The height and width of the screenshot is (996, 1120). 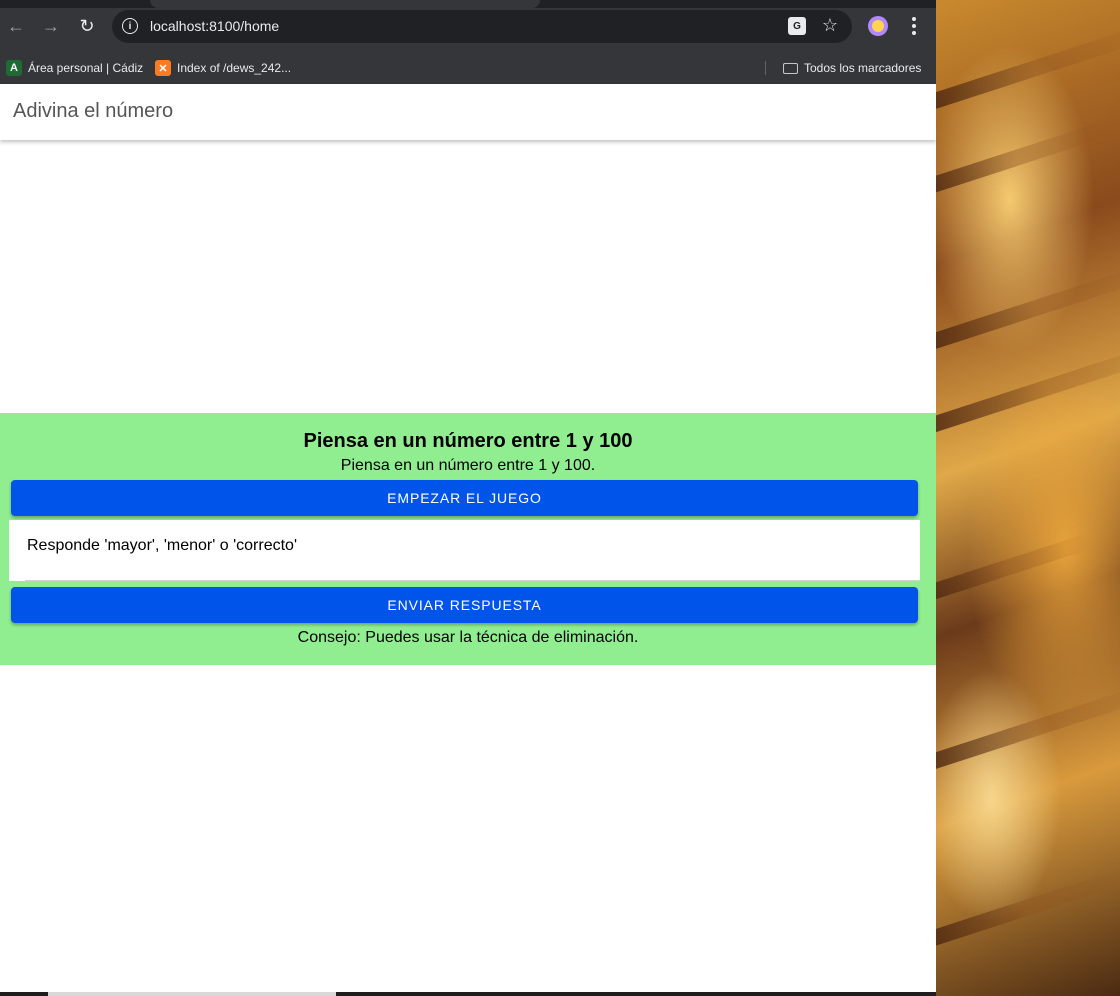 I want to click on browser-toolbar: ← → ↻ i localhost:8100/home G ☆, so click(x=468, y=26).